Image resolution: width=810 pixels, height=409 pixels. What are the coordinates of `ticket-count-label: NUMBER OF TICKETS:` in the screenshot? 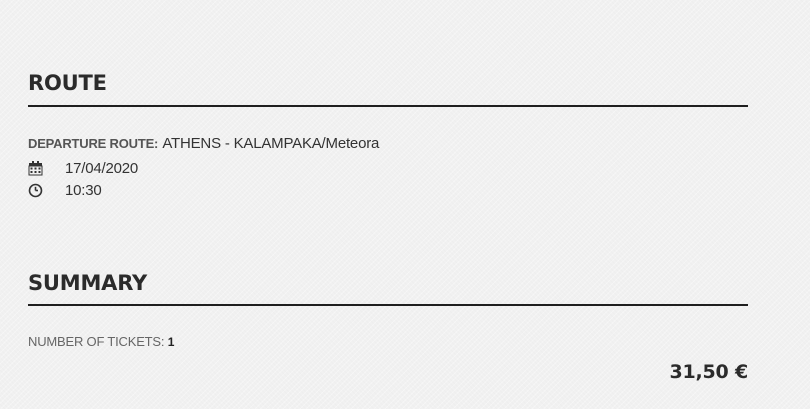 It's located at (96, 341).